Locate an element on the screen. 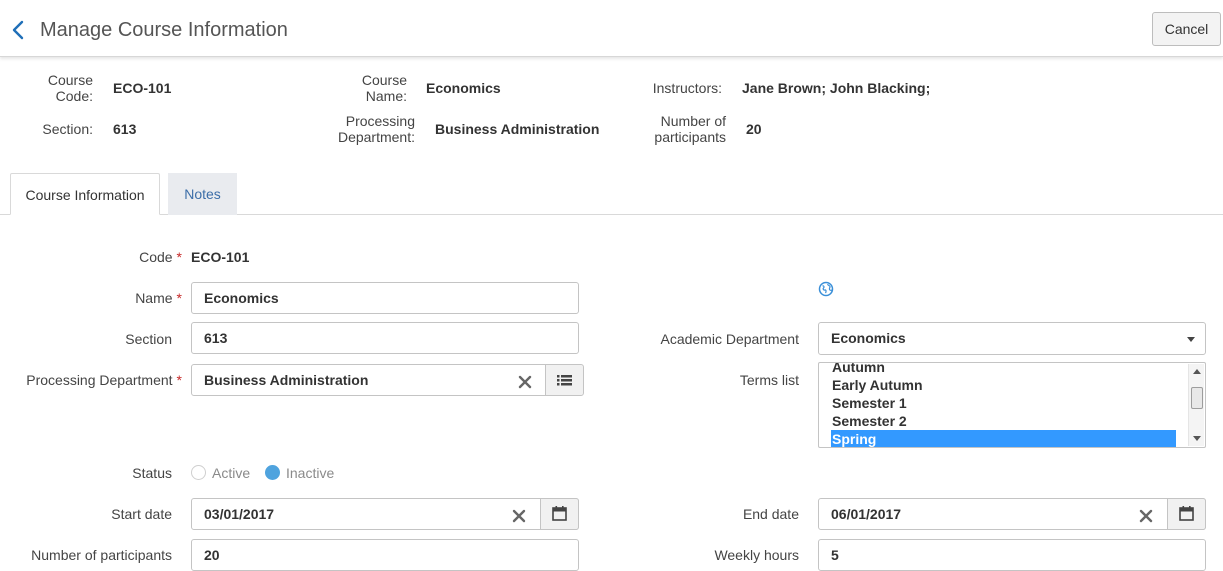  name-label: Name * is located at coordinates (158, 298).